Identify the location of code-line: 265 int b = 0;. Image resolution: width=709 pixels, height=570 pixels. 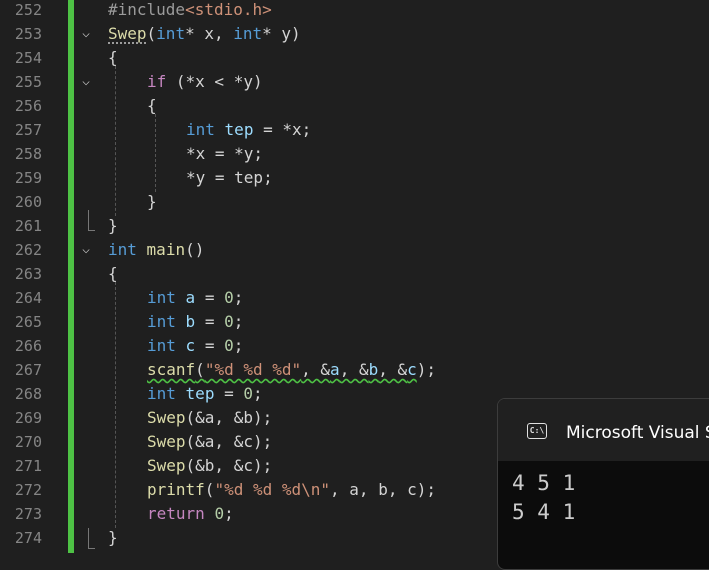
(354, 322).